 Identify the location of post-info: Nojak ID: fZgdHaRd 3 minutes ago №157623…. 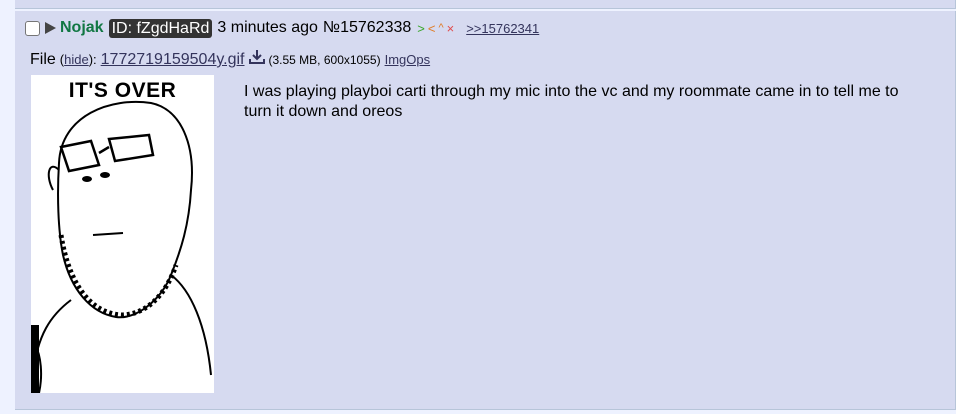
(282, 28).